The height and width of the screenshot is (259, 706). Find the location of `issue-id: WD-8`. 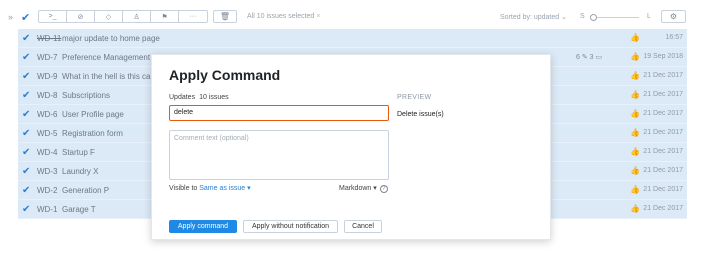

issue-id: WD-8 is located at coordinates (47, 95).